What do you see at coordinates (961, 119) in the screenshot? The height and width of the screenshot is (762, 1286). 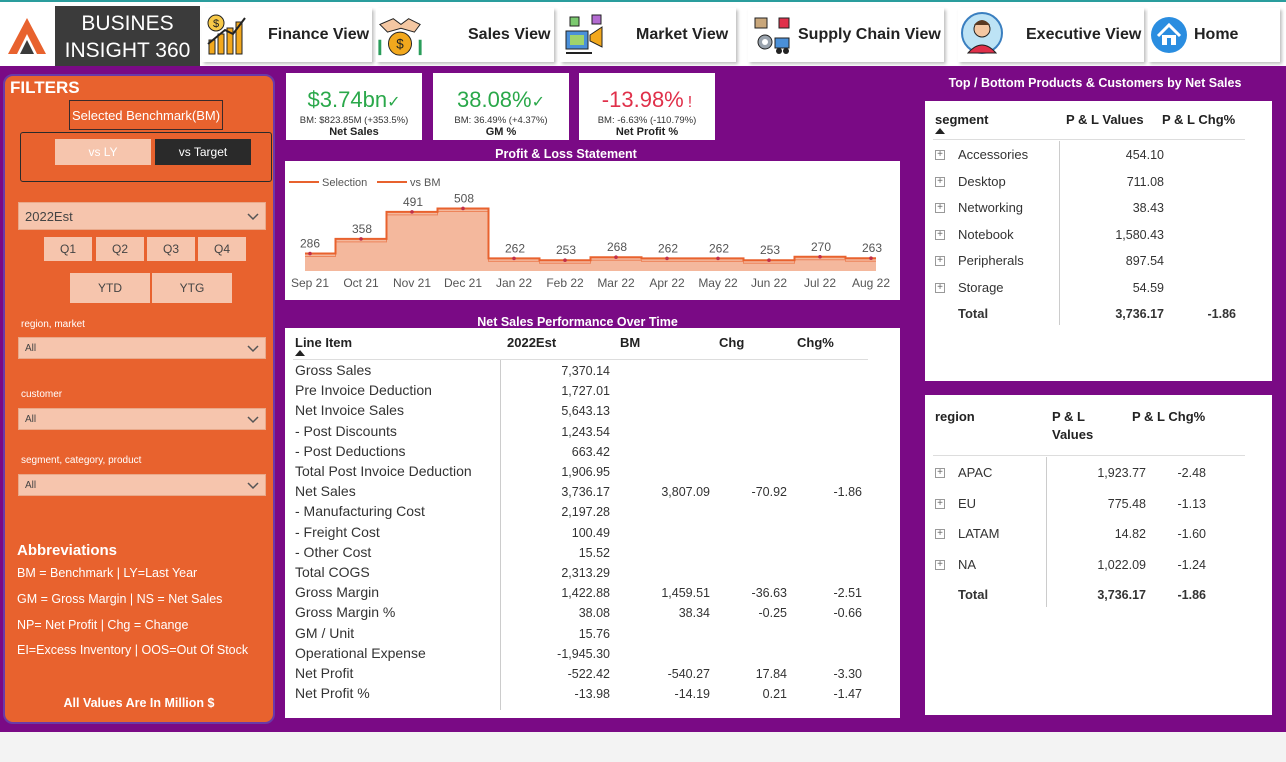 I see `col-header-segment: segment` at bounding box center [961, 119].